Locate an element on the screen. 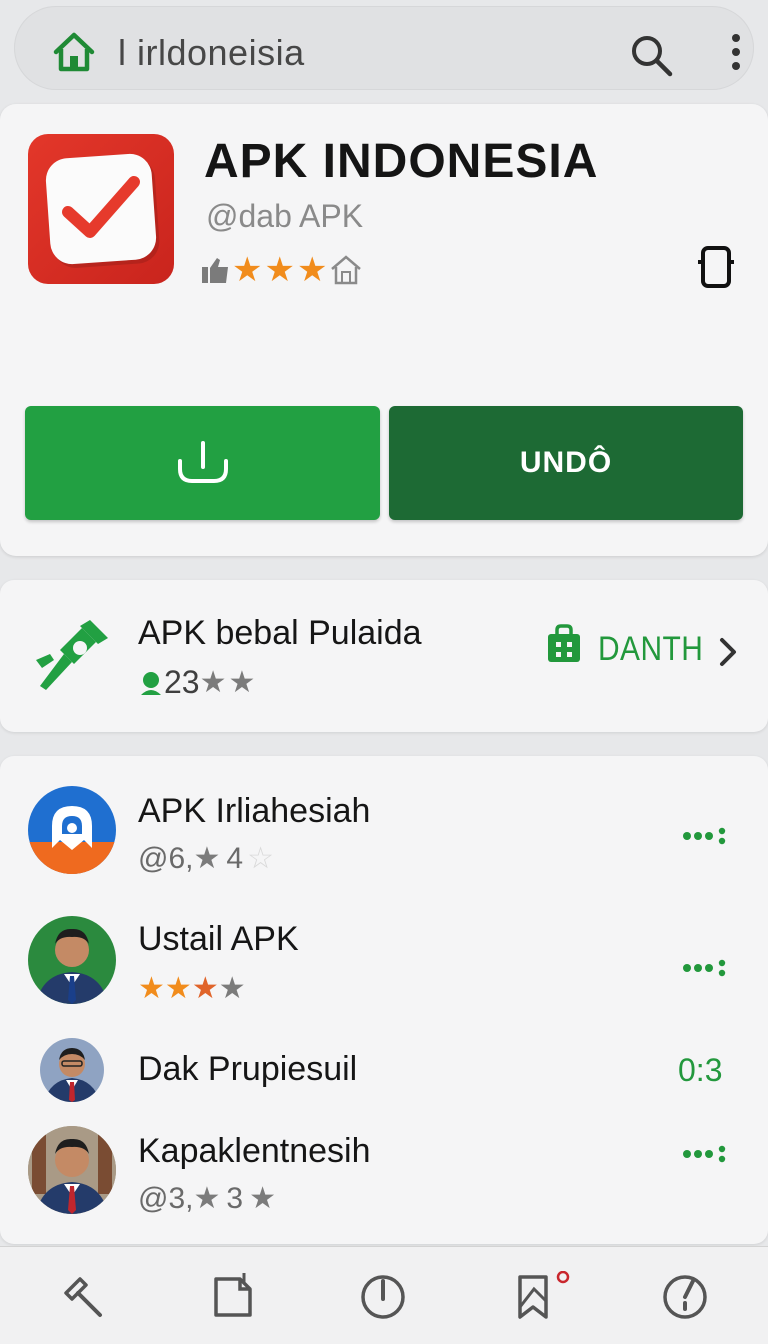 The width and height of the screenshot is (768, 1344). app-logo-icon is located at coordinates (72, 840).